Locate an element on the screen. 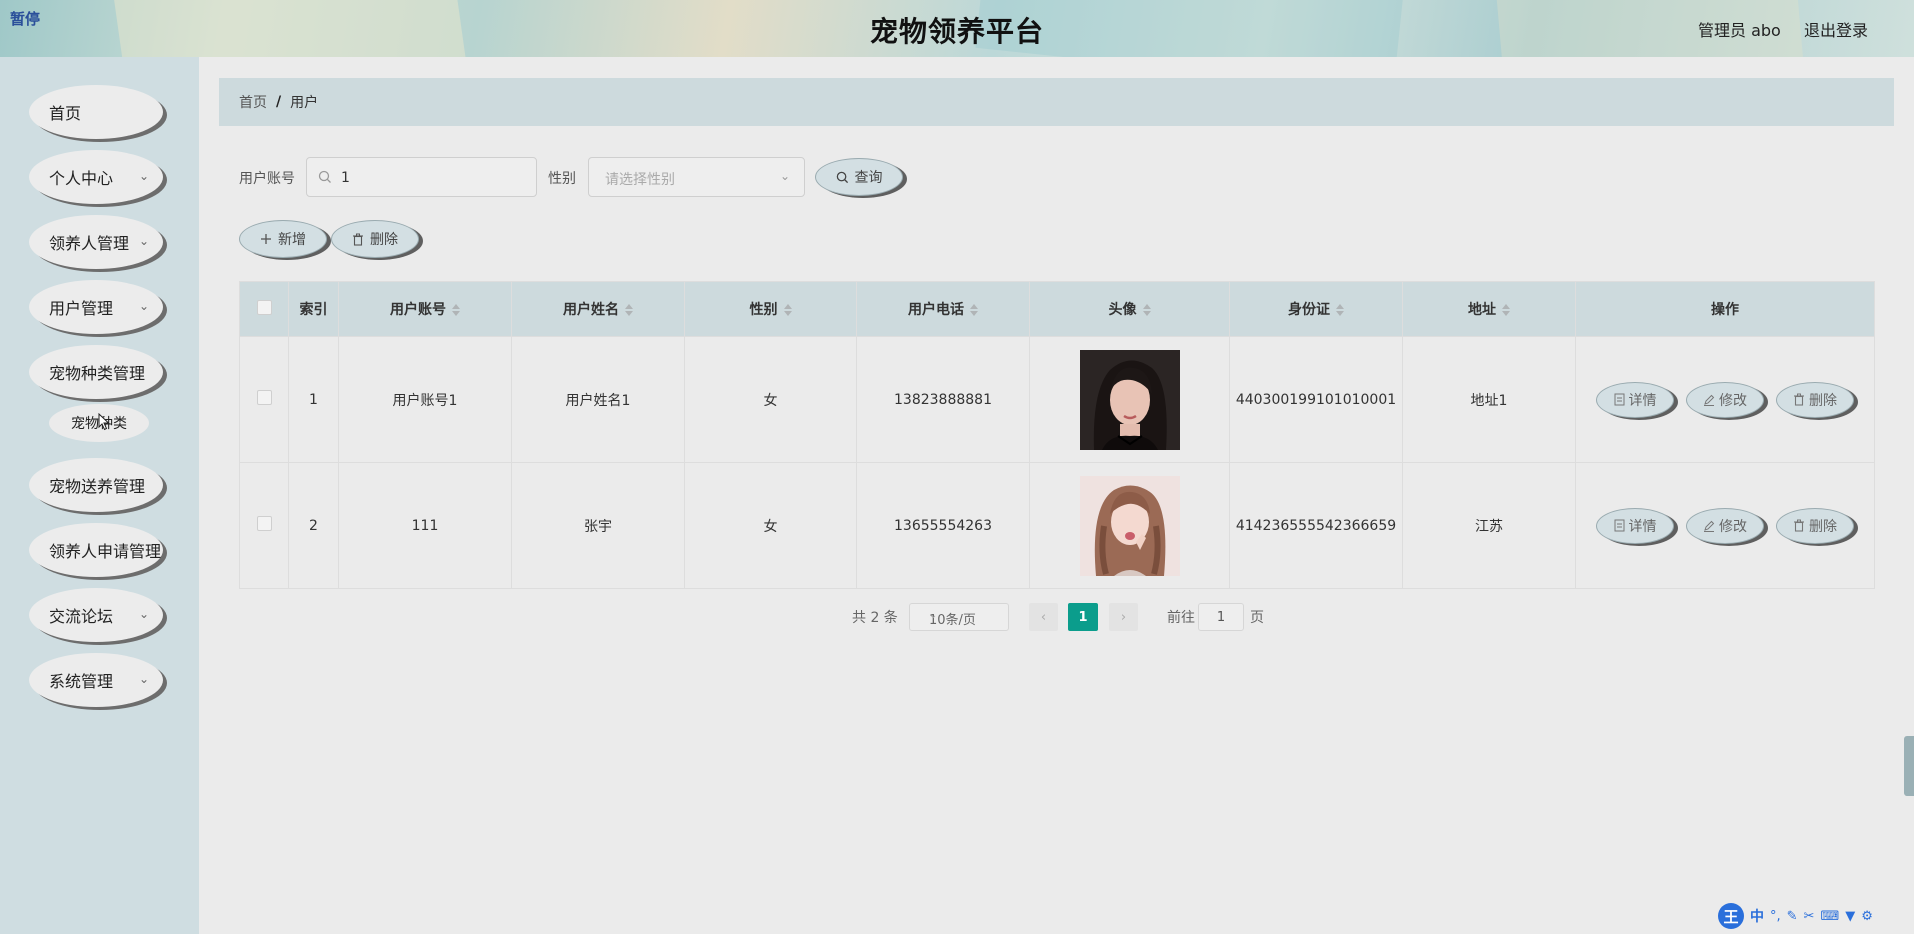  sidebar-item-system-management: 系统管理 ⌄ is located at coordinates (96, 680).